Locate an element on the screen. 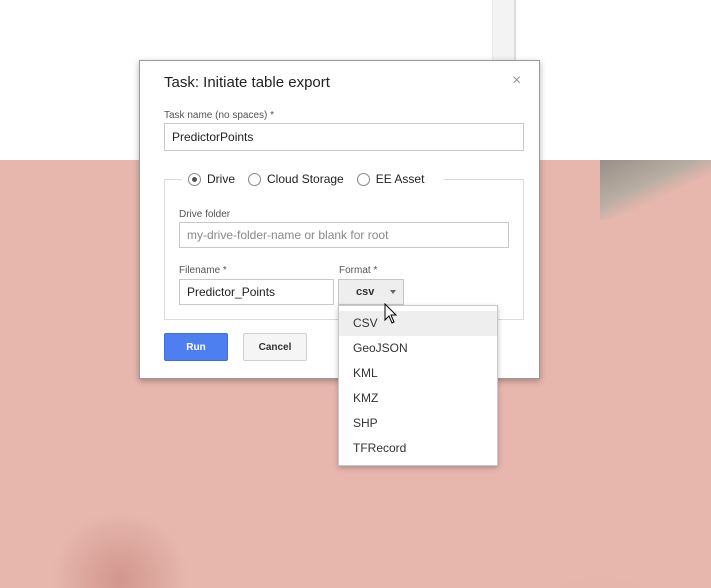 The image size is (711, 588). task-name-input: PredictorPoints is located at coordinates (344, 137).